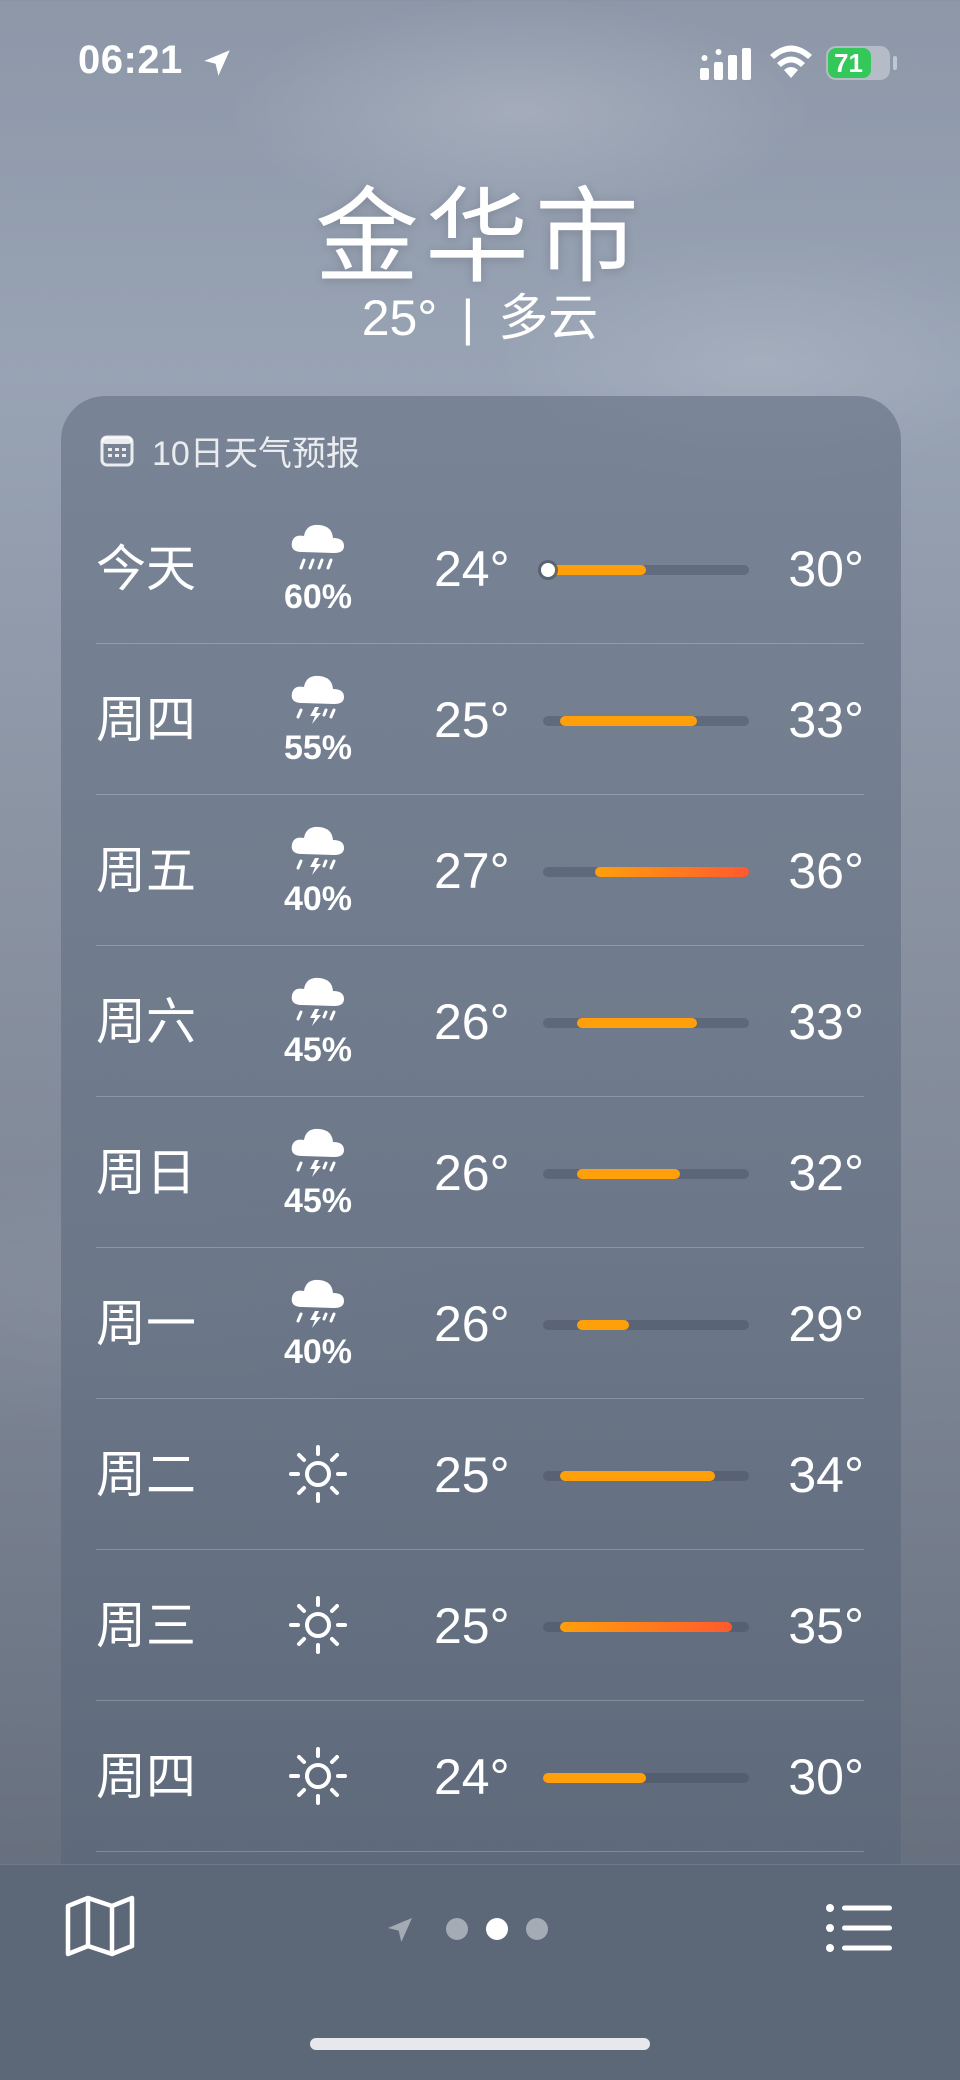 The height and width of the screenshot is (2080, 960). I want to click on map-icon, so click(100, 1926).